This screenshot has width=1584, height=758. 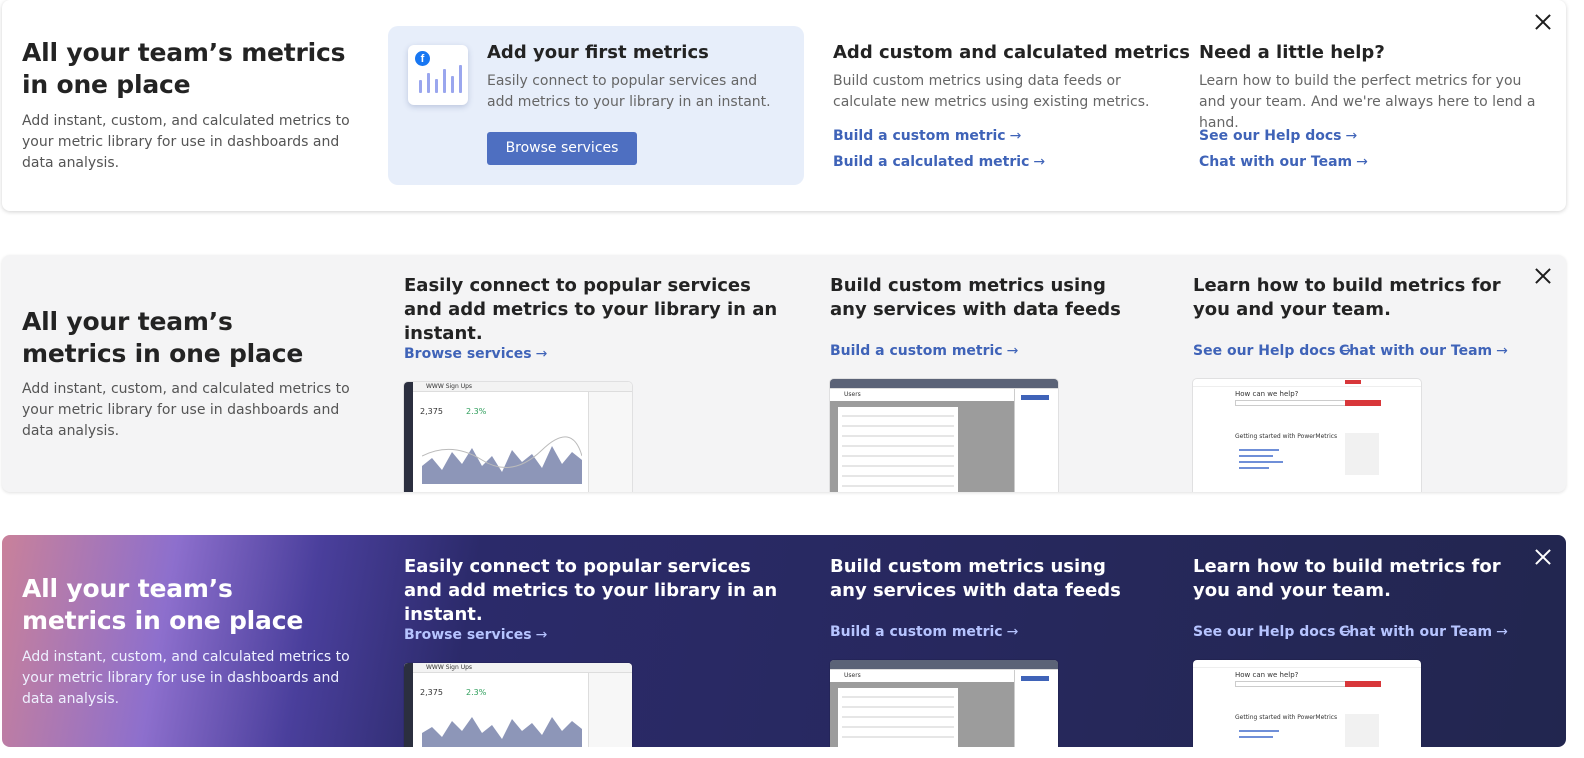 I want to click on services-app-tile: f, so click(x=438, y=75).